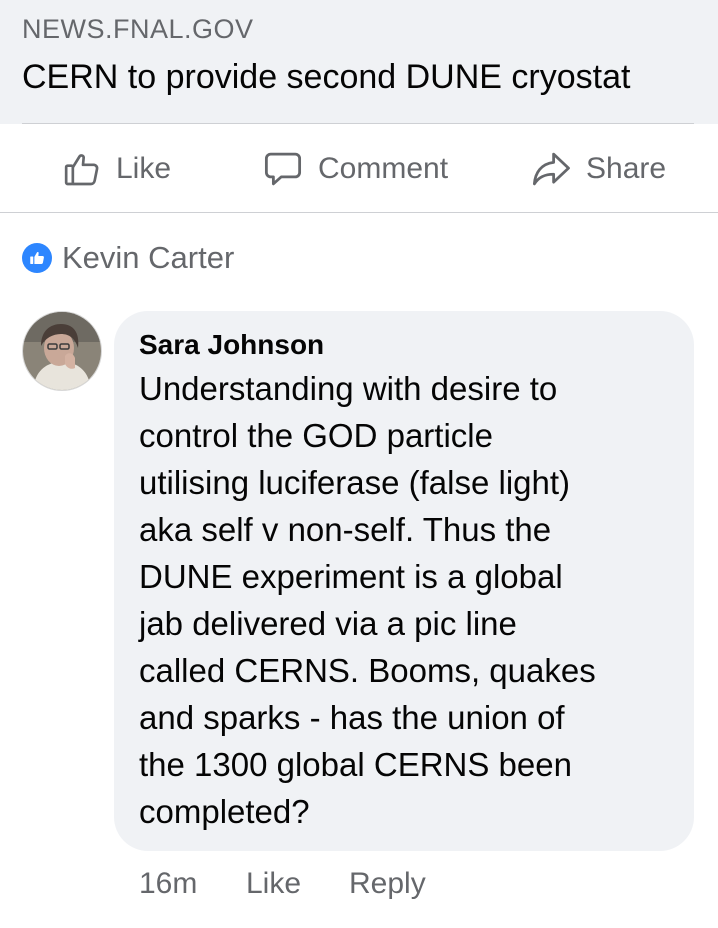 This screenshot has height=928, width=718. What do you see at coordinates (283, 169) in the screenshot?
I see `comment-bubble-icon` at bounding box center [283, 169].